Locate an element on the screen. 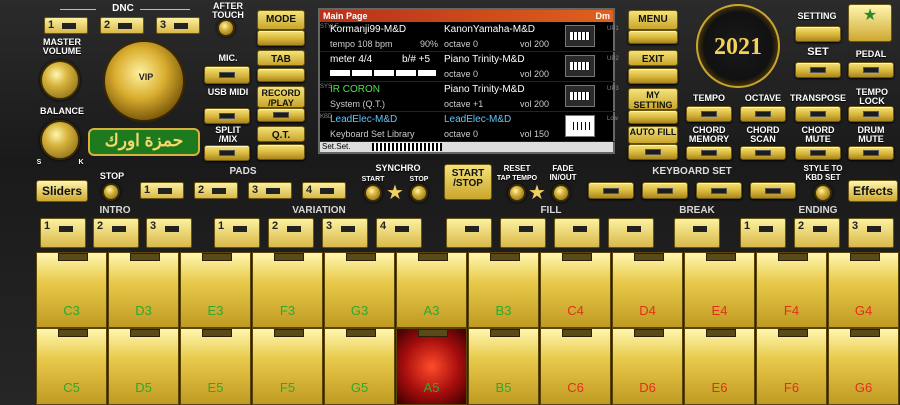 The width and height of the screenshot is (900, 405). setting-button is located at coordinates (818, 34).